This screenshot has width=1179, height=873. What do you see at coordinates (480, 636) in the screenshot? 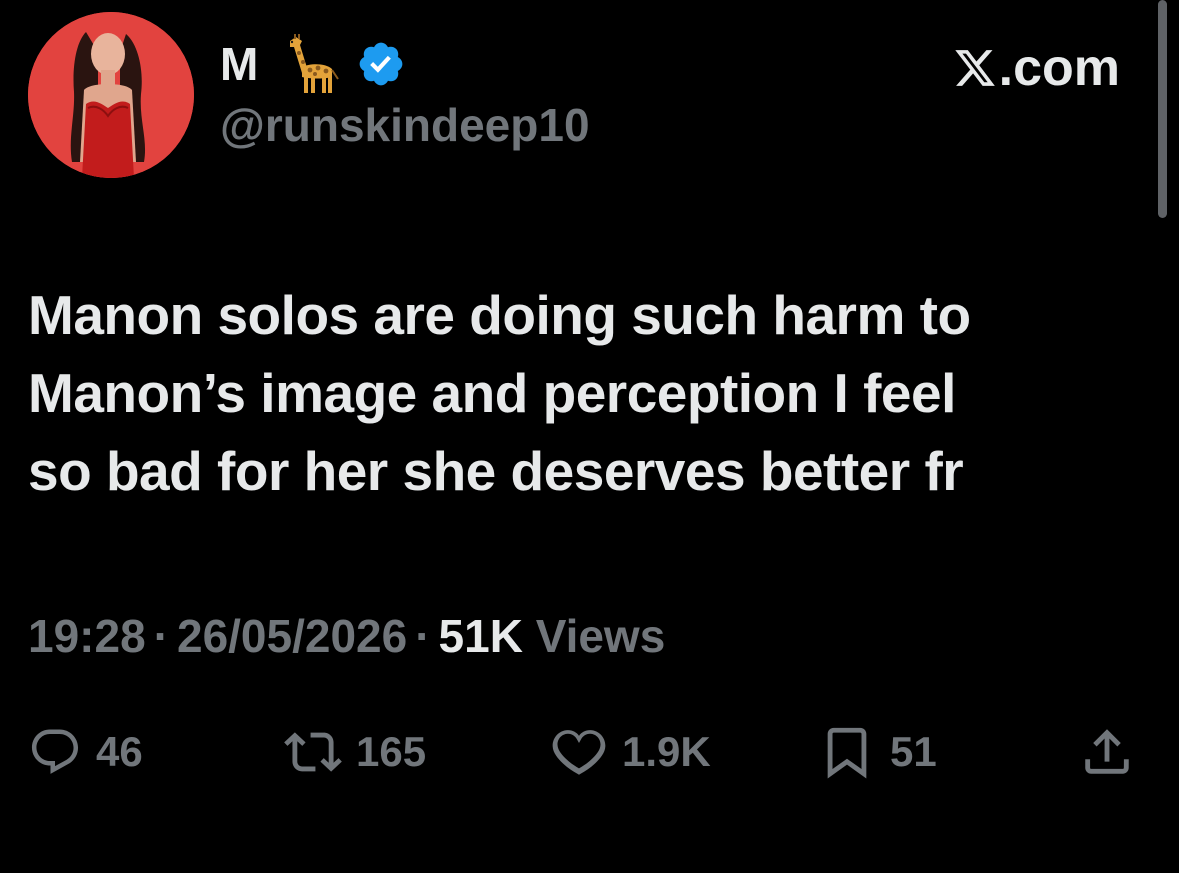
I see `views-count: 51K` at bounding box center [480, 636].